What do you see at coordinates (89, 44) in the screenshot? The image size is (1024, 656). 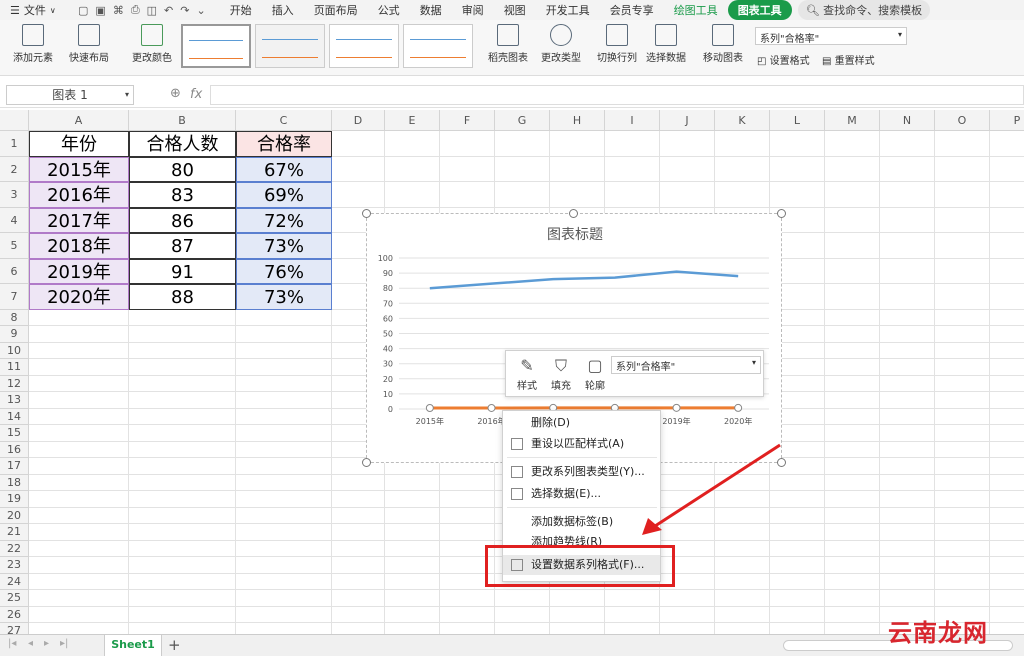 I see `quick-layout-button: 快速布局` at bounding box center [89, 44].